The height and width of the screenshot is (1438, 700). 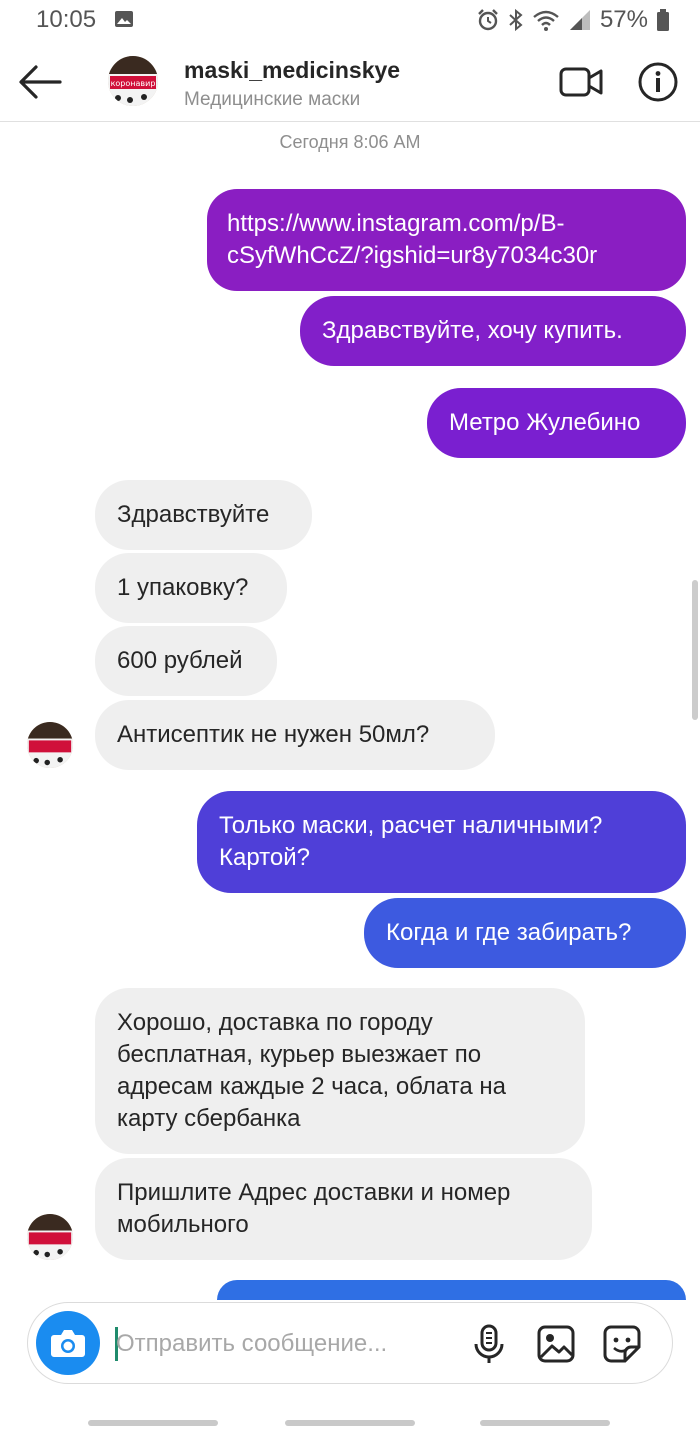 I want to click on camera-button, so click(x=68, y=1343).